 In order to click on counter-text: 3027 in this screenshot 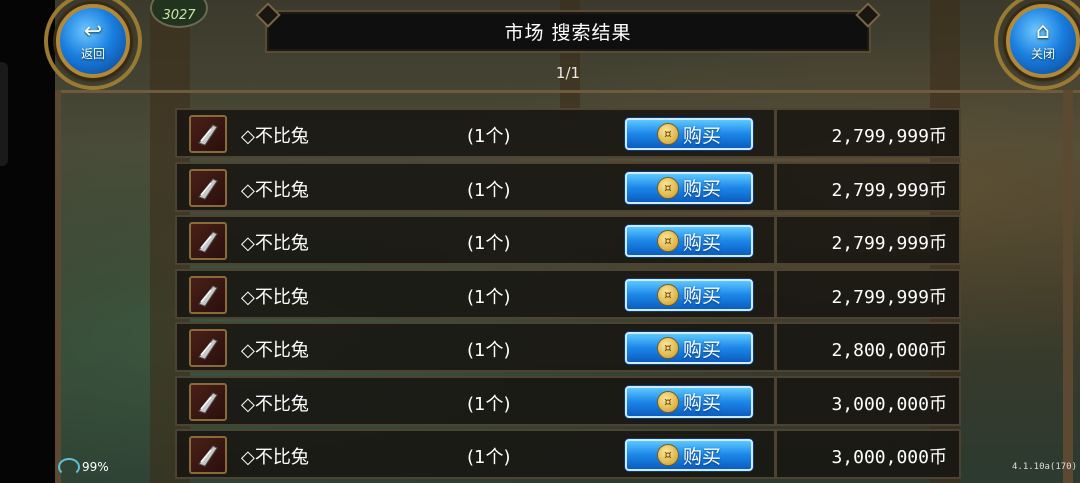, I will do `click(179, 15)`.